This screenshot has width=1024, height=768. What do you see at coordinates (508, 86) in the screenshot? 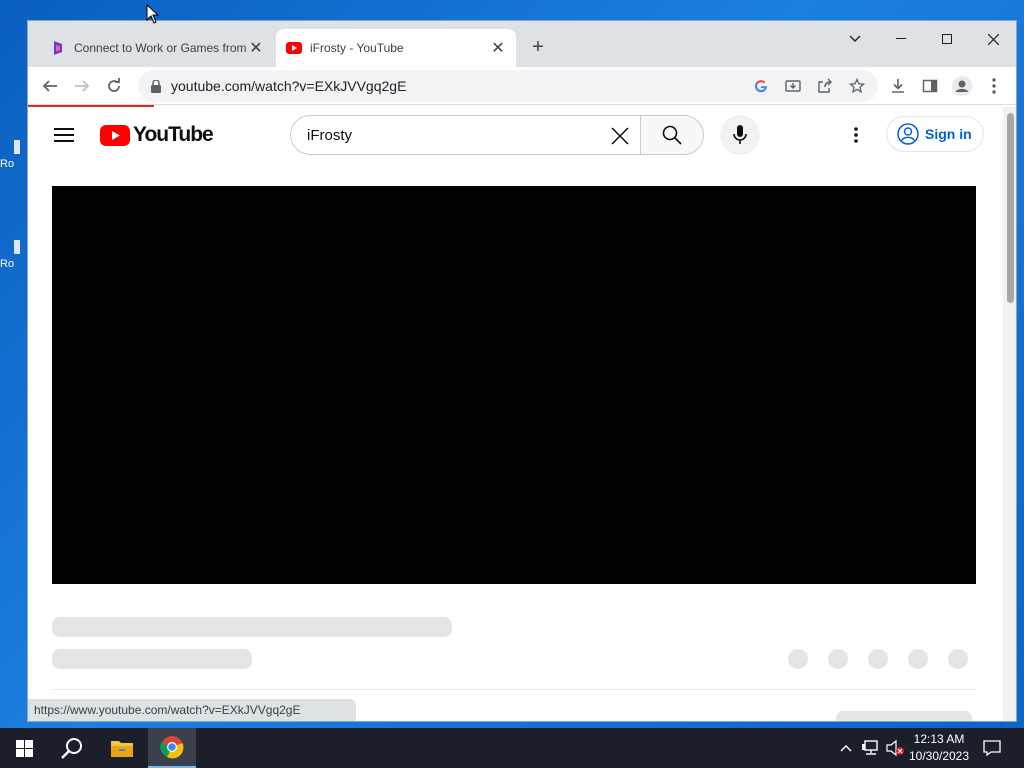
I see `address-bar: youtube.com/watch?v=EXkJVVgq2gE` at bounding box center [508, 86].